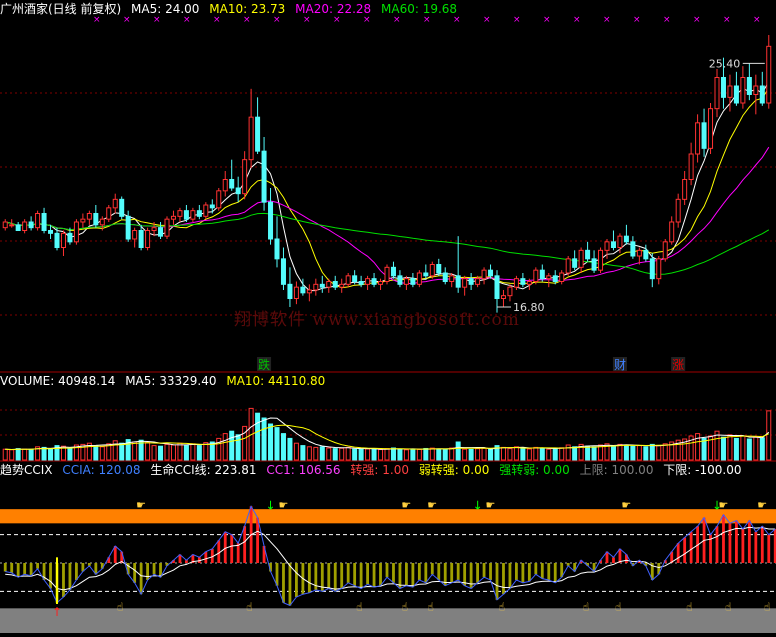 This screenshot has height=637, width=776. Describe the element at coordinates (61, 9) in the screenshot. I see `stock-title: 广州酒家(日线 前复权)` at that location.